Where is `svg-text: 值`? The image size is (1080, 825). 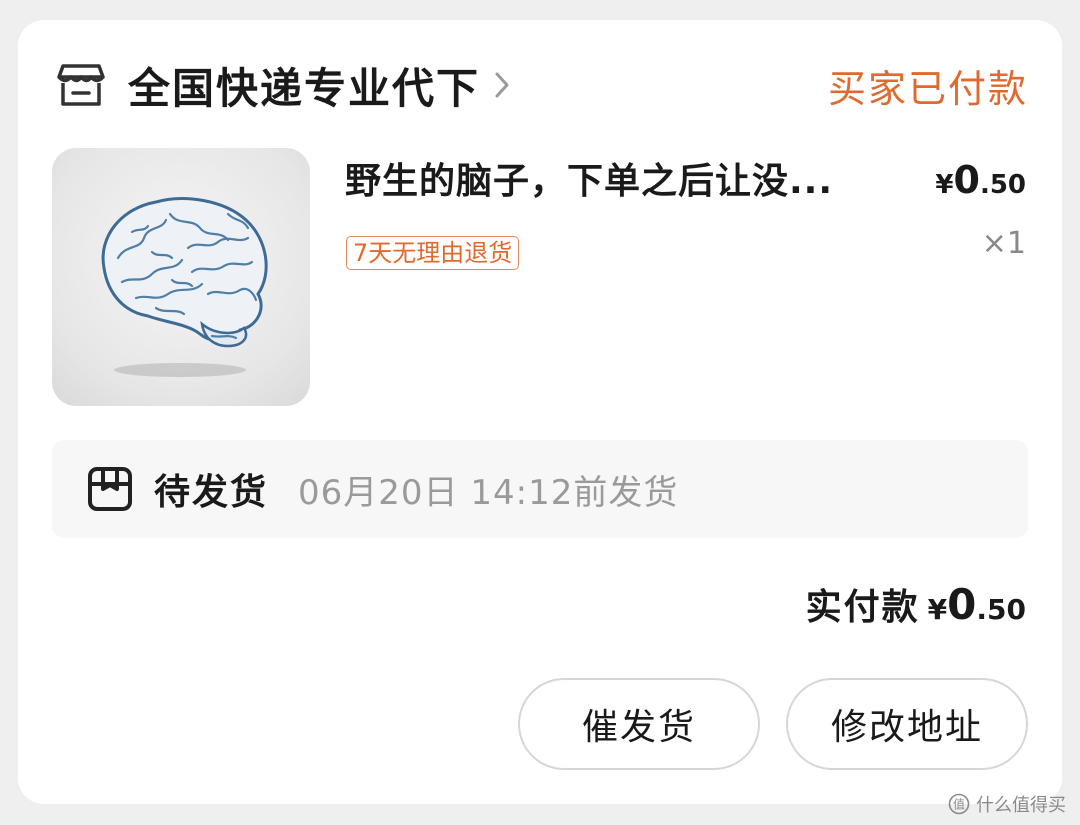 svg-text: 值 is located at coordinates (959, 804).